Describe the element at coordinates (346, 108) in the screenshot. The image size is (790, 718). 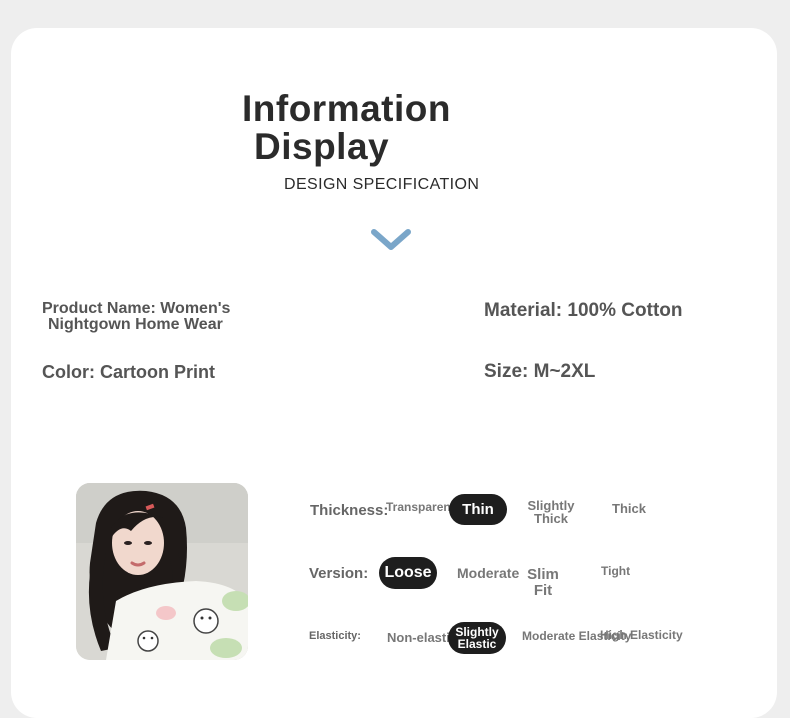
I see `title-line-1: Information` at that location.